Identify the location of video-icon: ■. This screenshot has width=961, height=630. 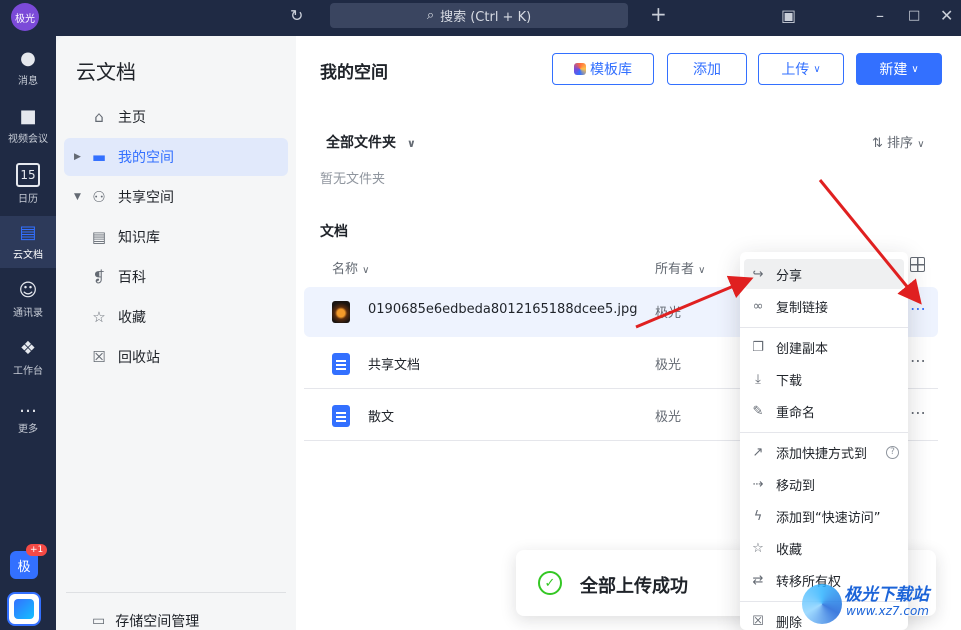
(28, 116).